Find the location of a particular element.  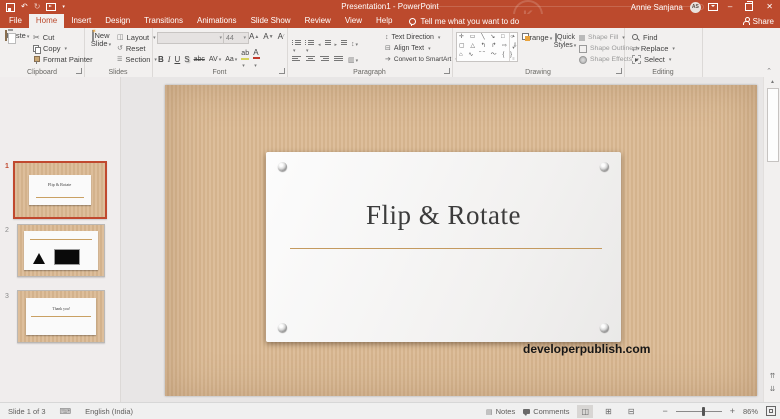

tab-review: Review is located at coordinates (318, 21).